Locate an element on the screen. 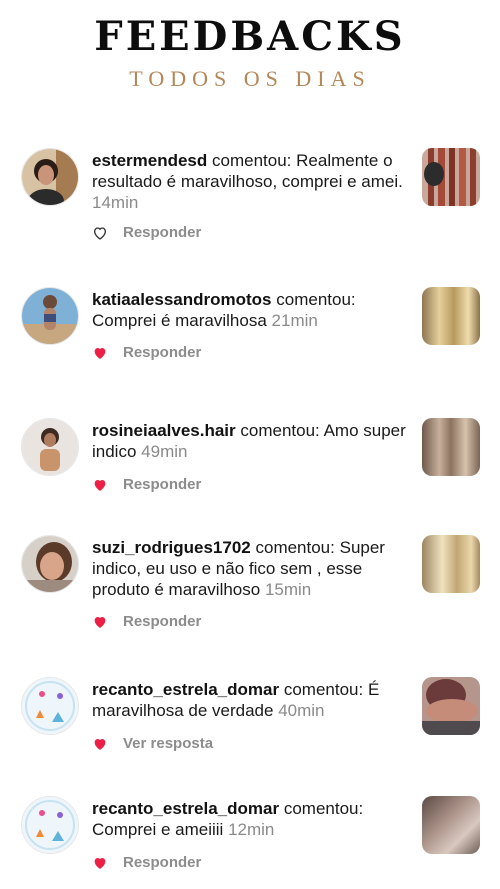  page-title: FEEDBACKS is located at coordinates (250, 36).